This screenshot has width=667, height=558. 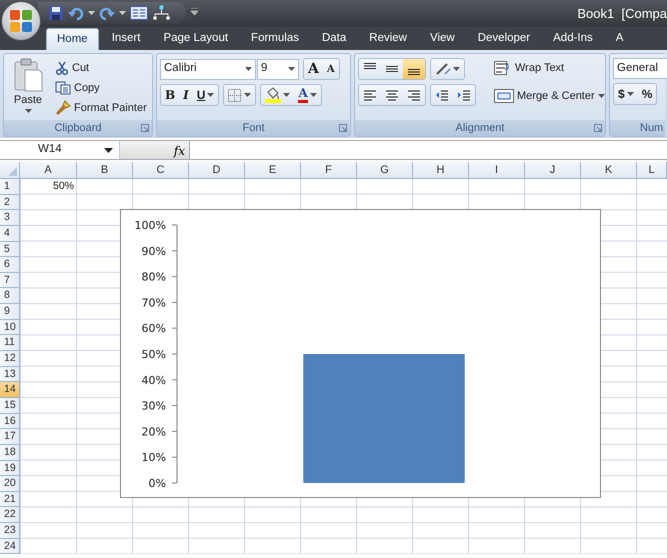 What do you see at coordinates (154, 406) in the screenshot?
I see `axis-tick-label: 30%` at bounding box center [154, 406].